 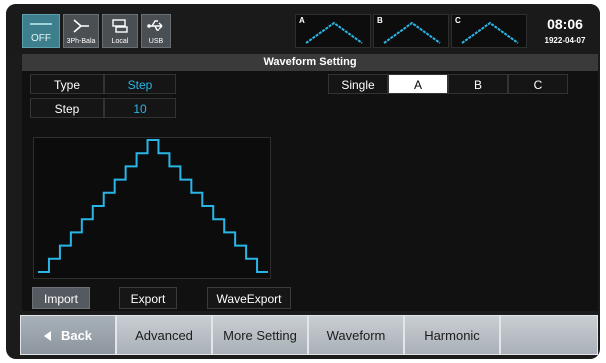 I want to click on usb-button: USB, so click(x=156, y=31).